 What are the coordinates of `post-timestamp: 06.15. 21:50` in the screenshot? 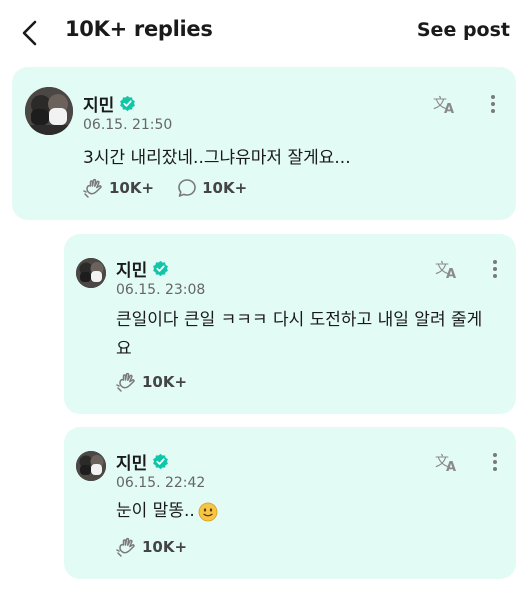 It's located at (128, 125).